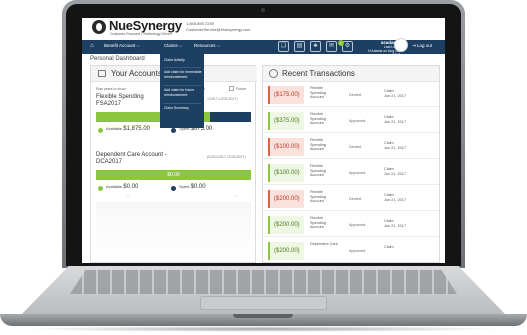  I want to click on notification-badge: 1, so click(341, 43).